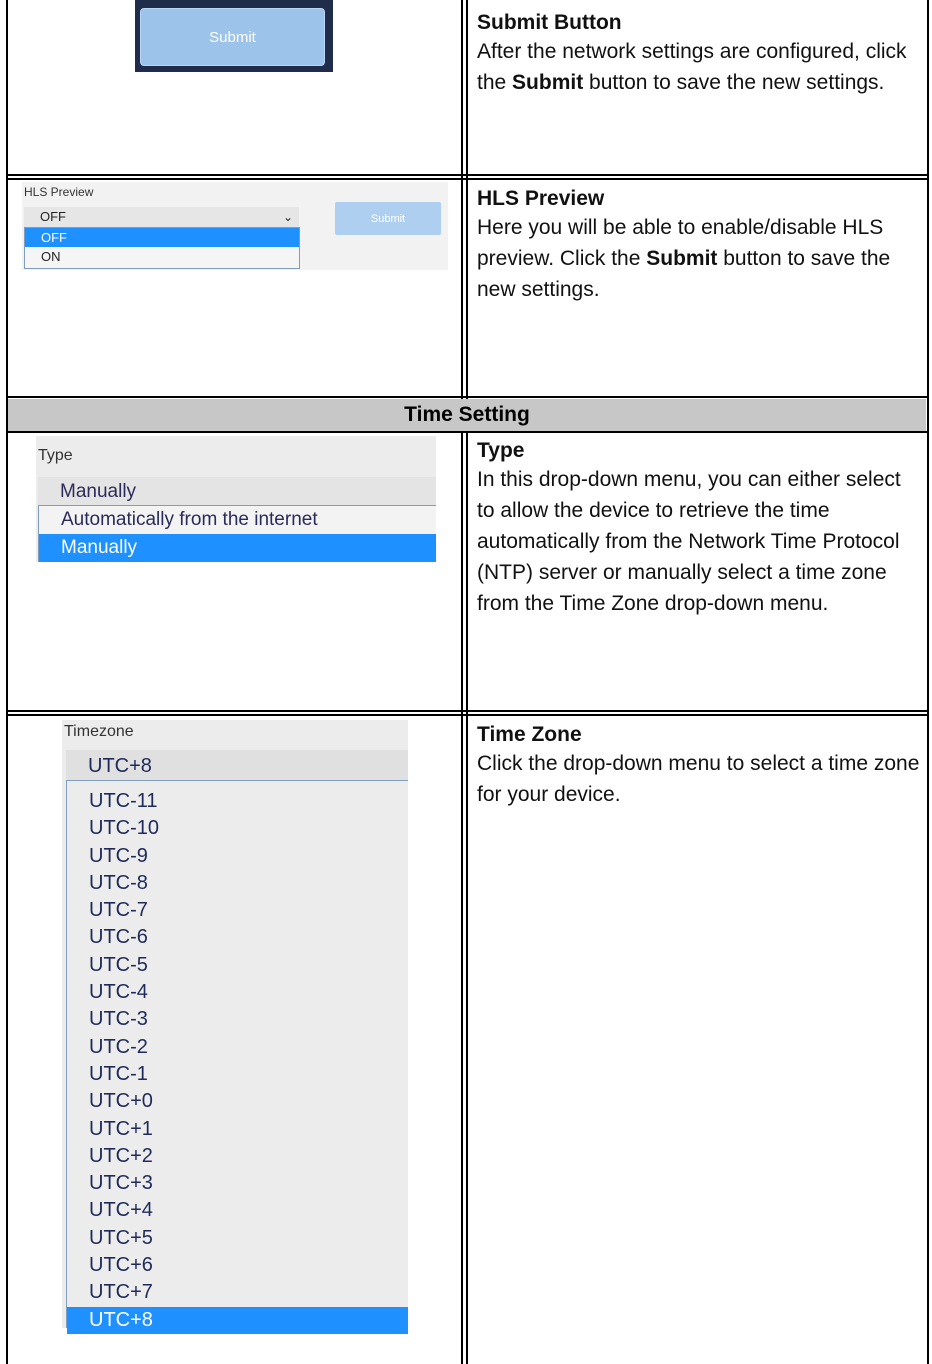 The height and width of the screenshot is (1364, 932). I want to click on row-sep-1b, so click(467, 179).